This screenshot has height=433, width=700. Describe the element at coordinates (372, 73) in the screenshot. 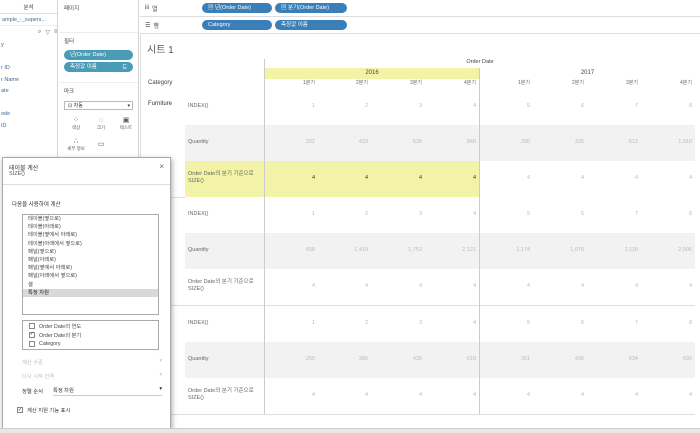

I see `year-header-2016: 2016` at that location.